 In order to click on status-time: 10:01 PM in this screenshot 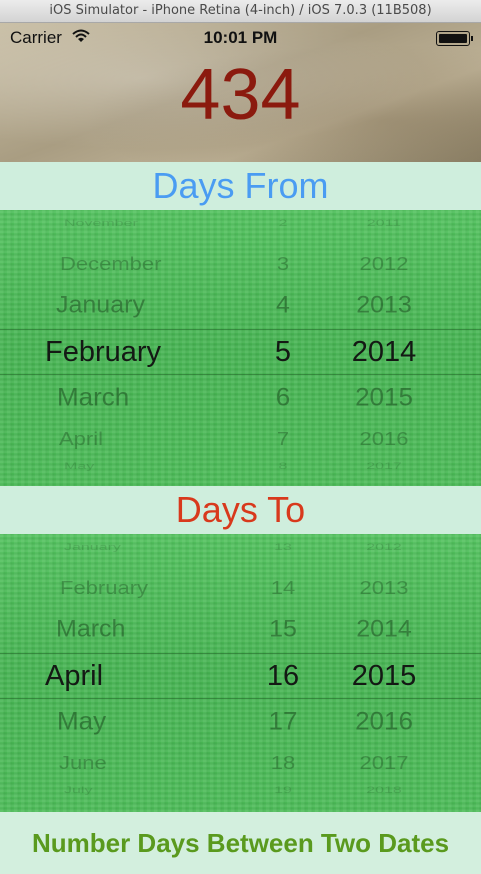, I will do `click(240, 37)`.